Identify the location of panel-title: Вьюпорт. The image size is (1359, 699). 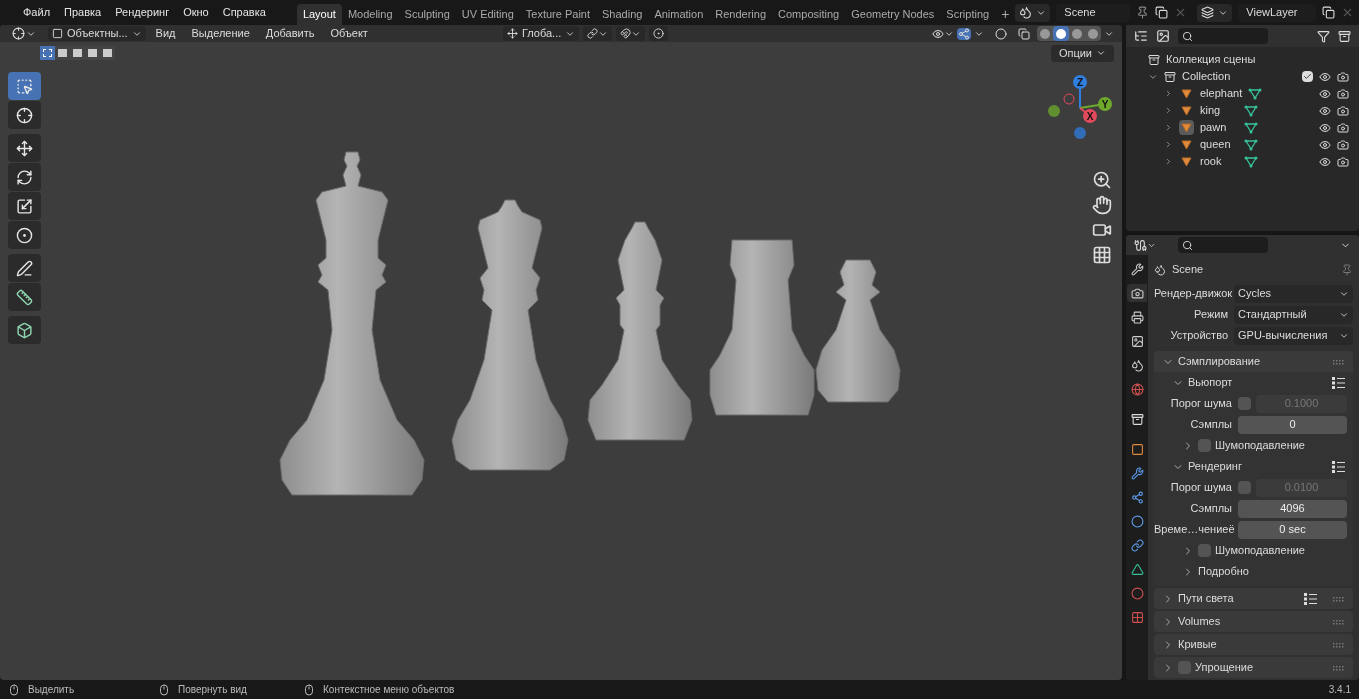
(1258, 382).